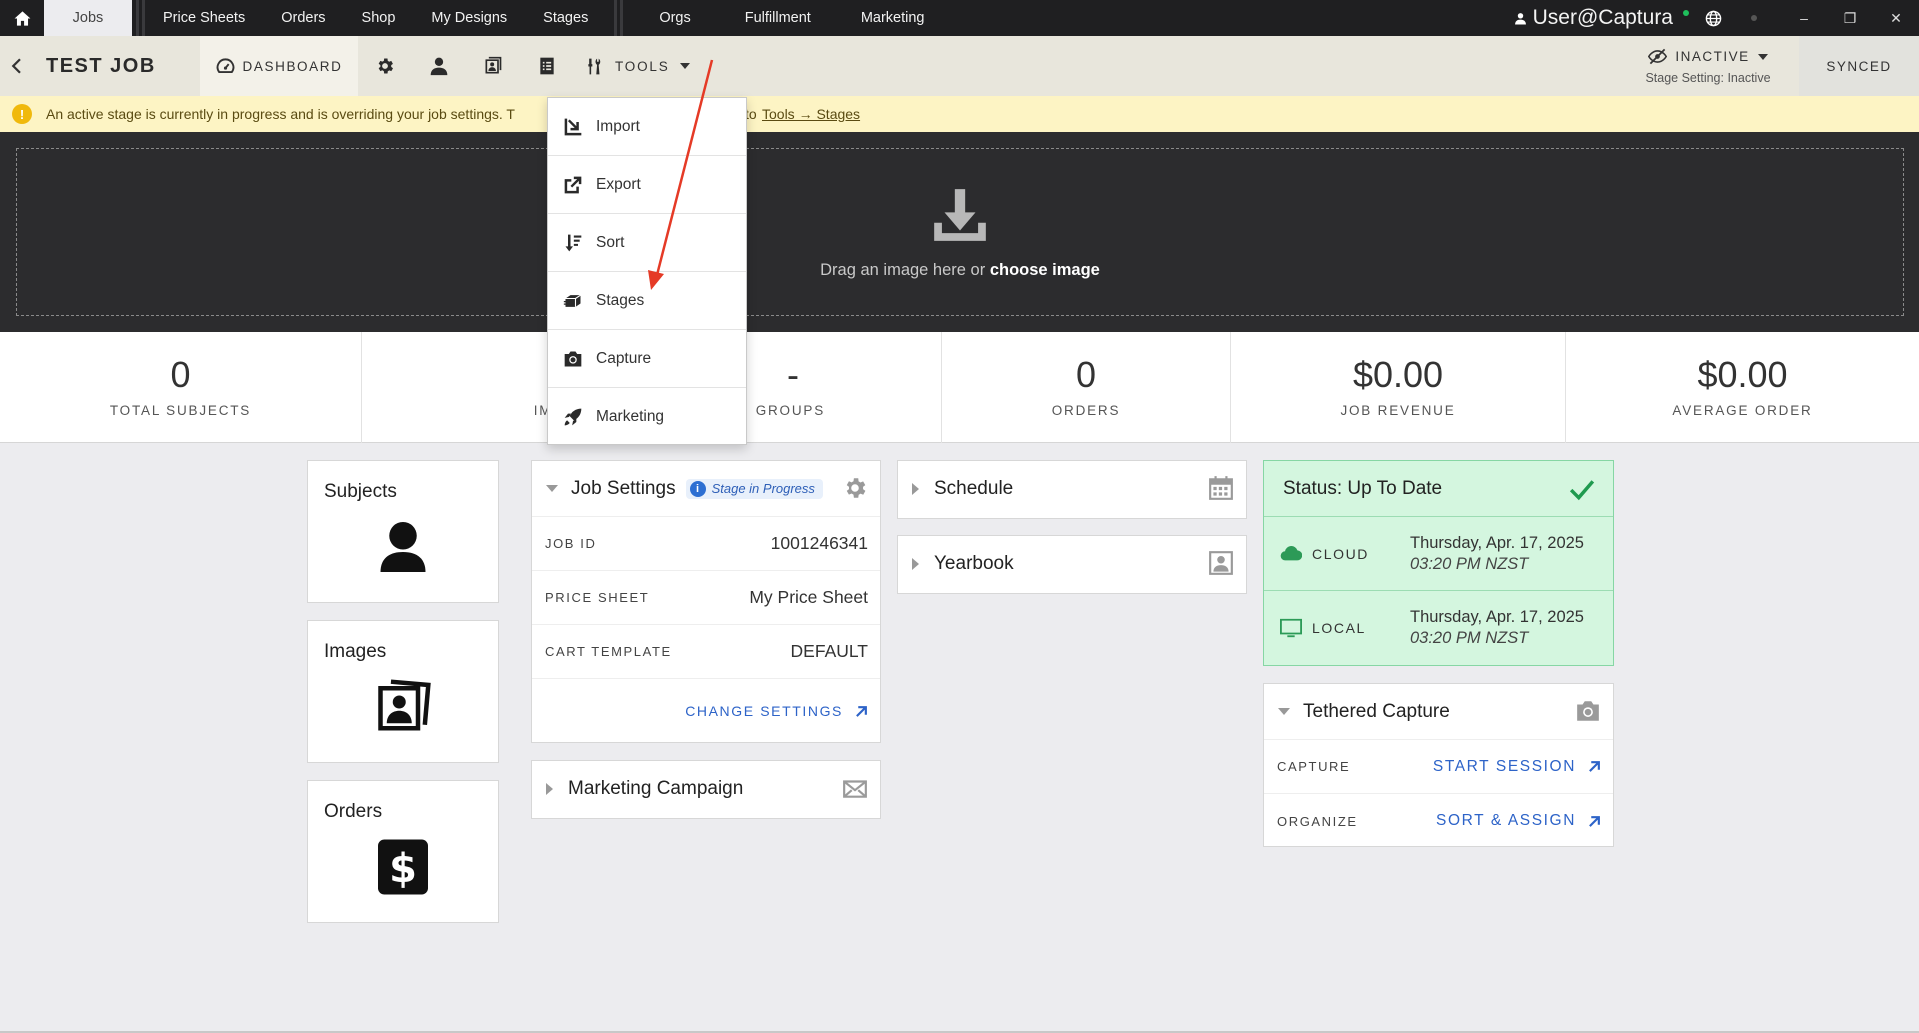 Image resolution: width=1919 pixels, height=1033 pixels. What do you see at coordinates (647, 185) in the screenshot?
I see `menu-item-export: Export` at bounding box center [647, 185].